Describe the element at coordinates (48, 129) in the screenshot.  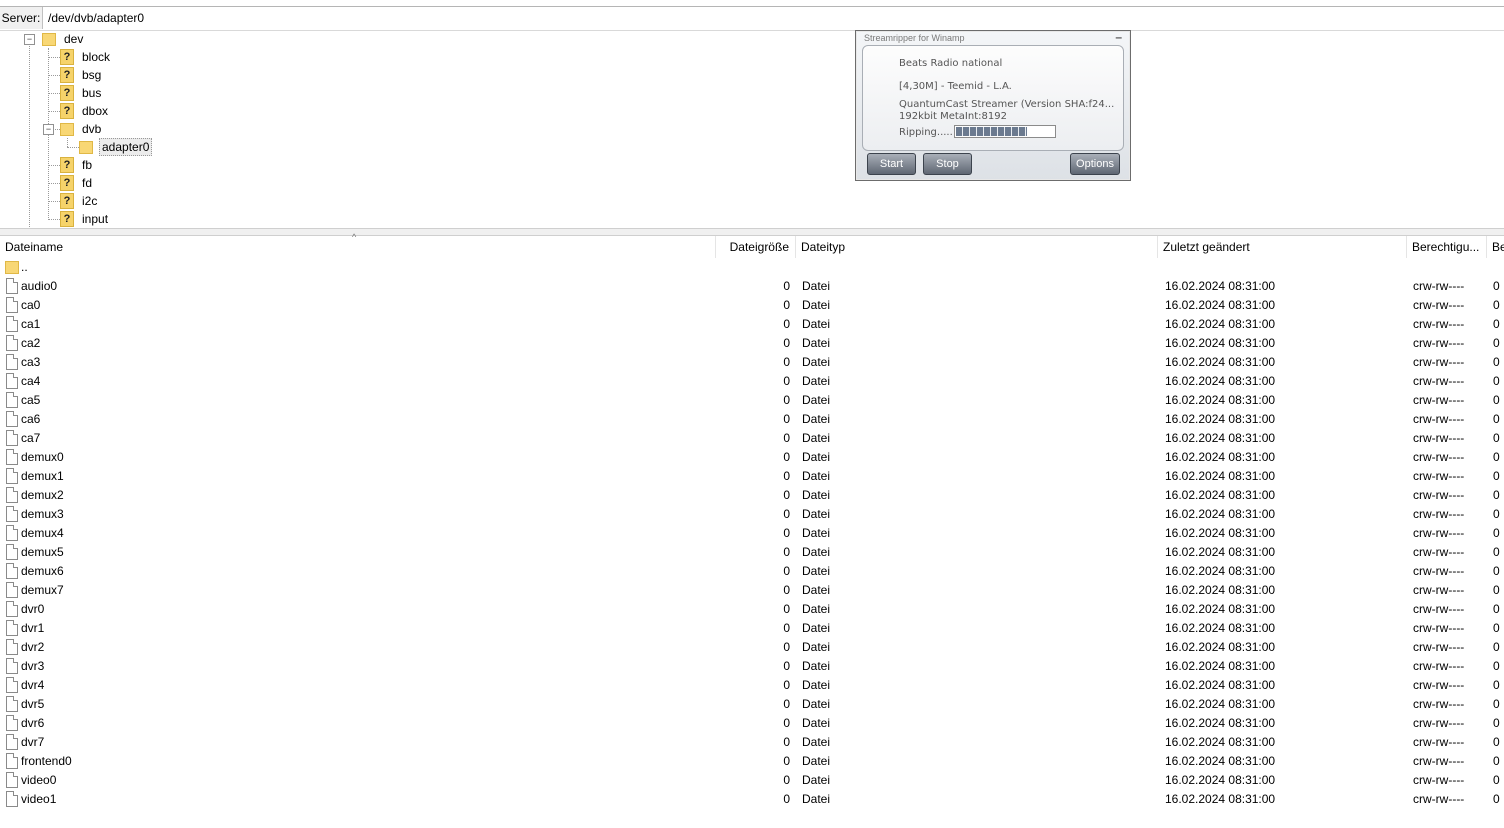
I see `expand-dvb-icon: −` at that location.